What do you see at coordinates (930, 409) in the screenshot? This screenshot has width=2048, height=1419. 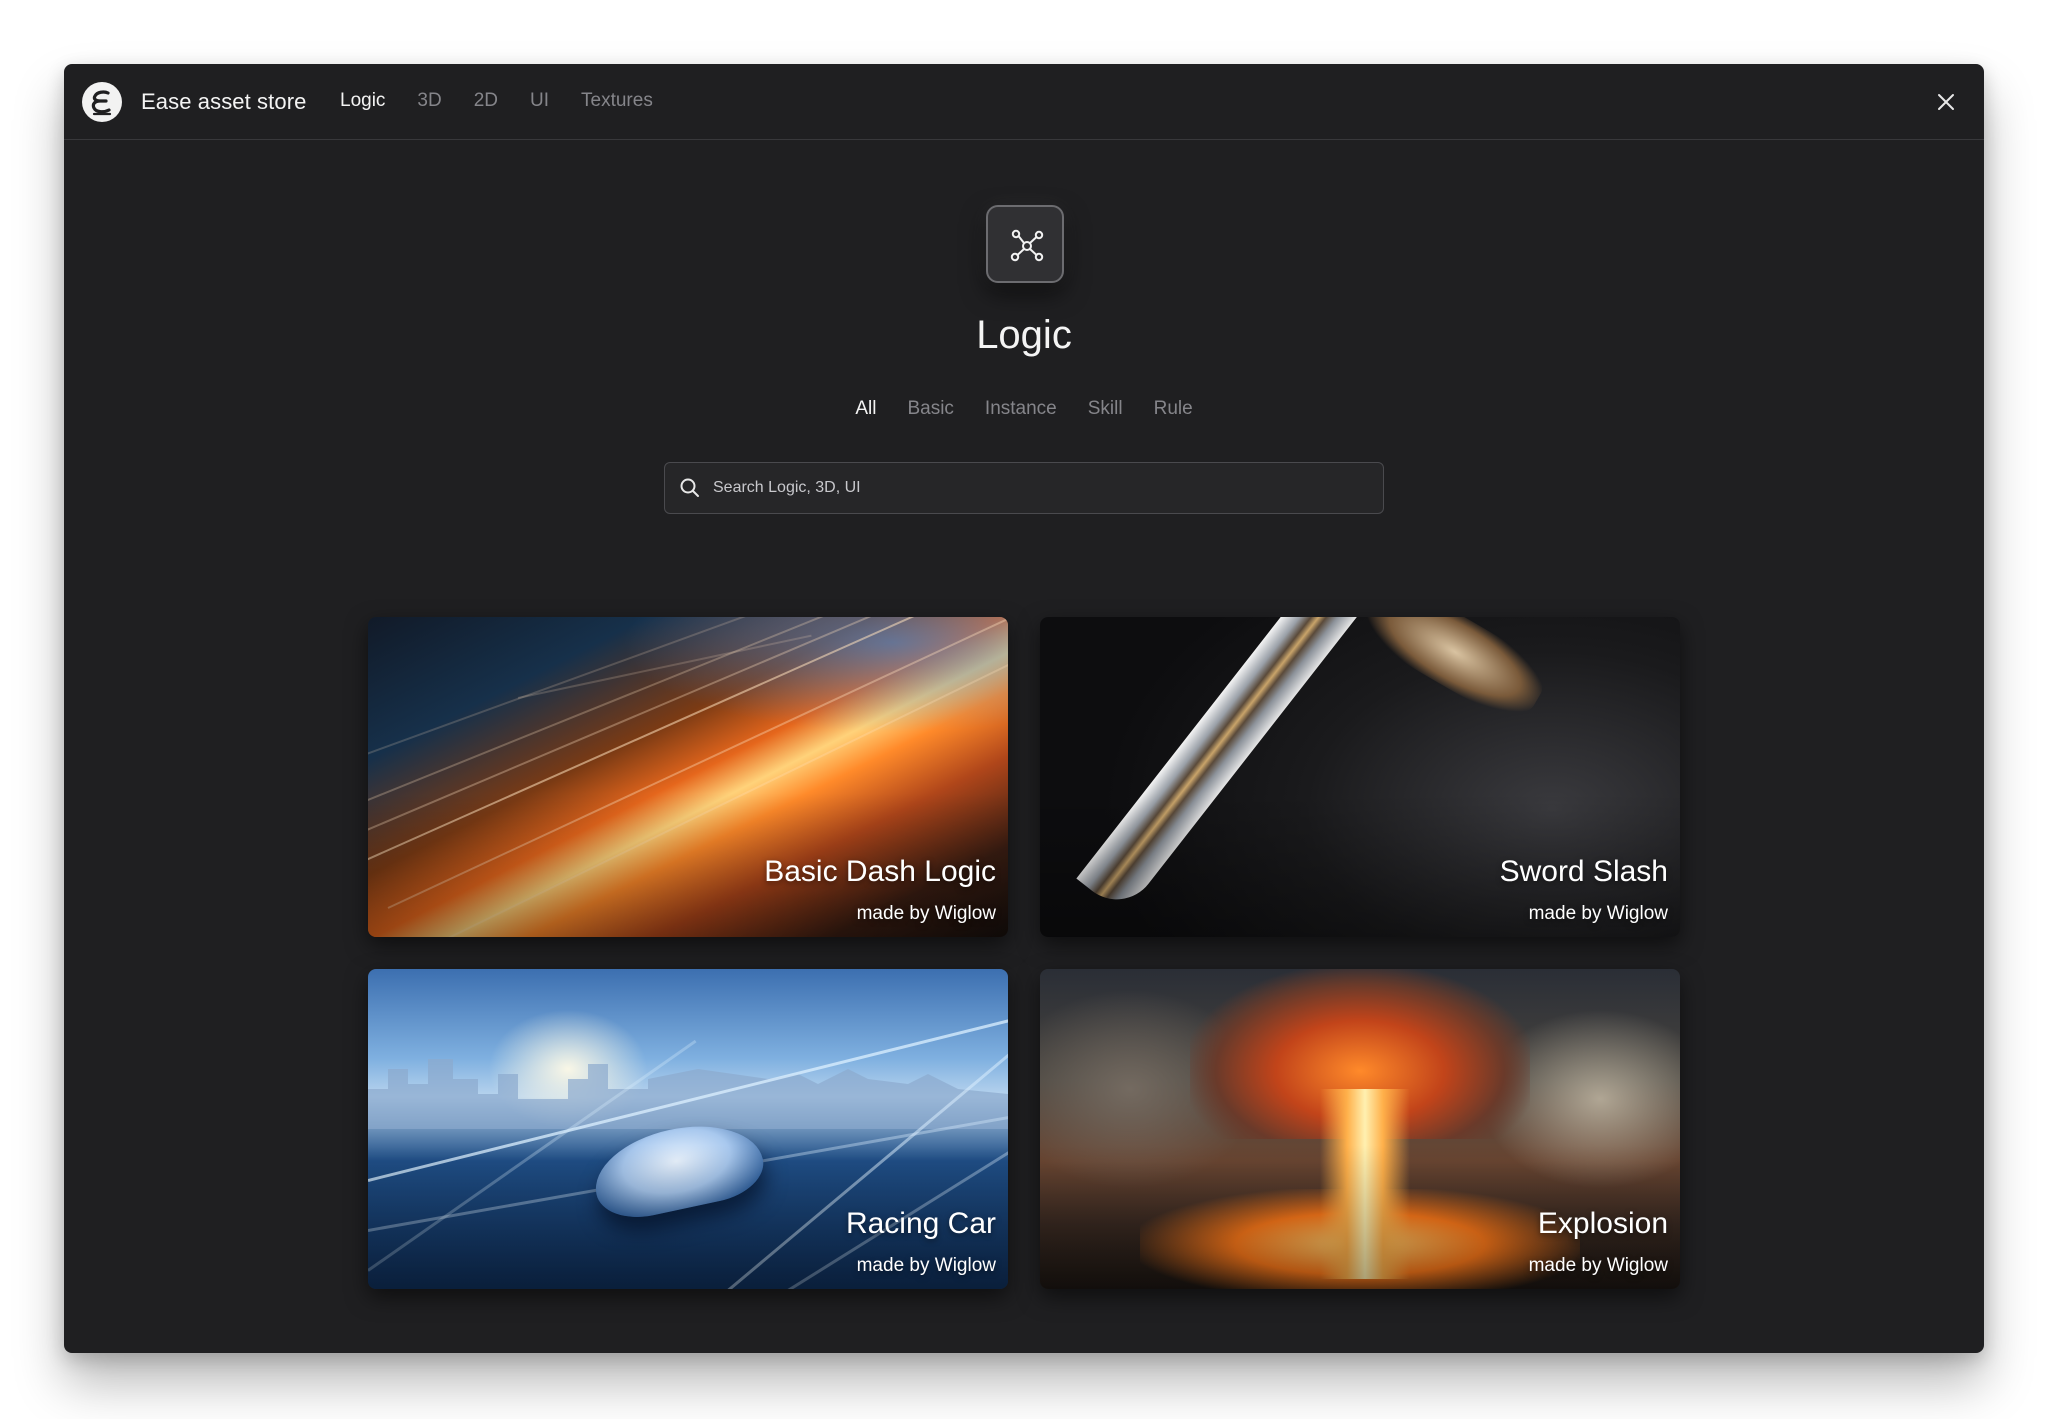 I see `filter-basic: Basic` at bounding box center [930, 409].